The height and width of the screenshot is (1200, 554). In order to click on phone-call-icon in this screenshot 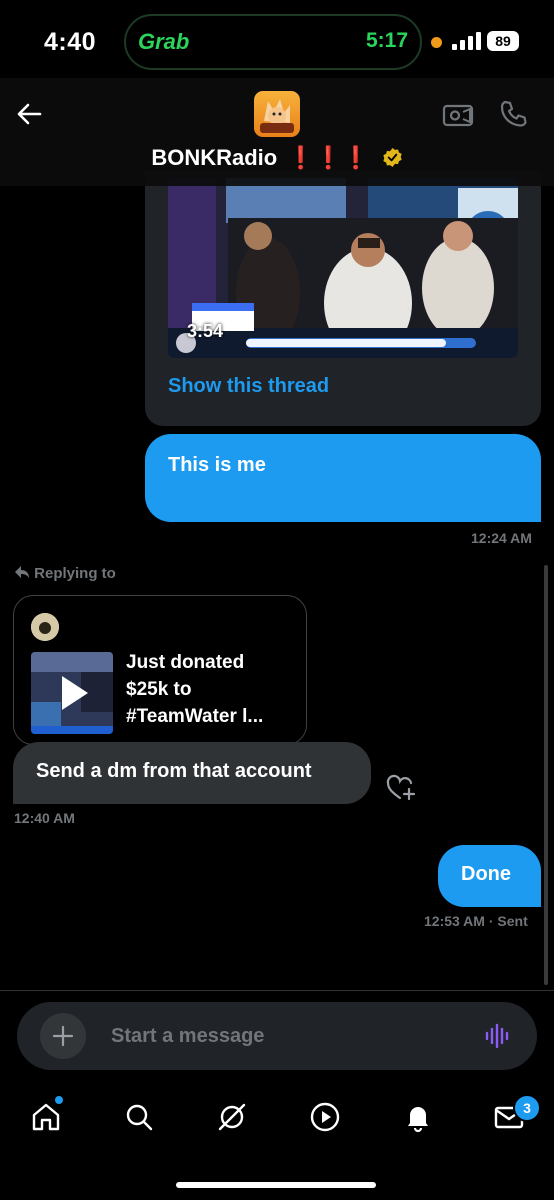, I will do `click(513, 114)`.